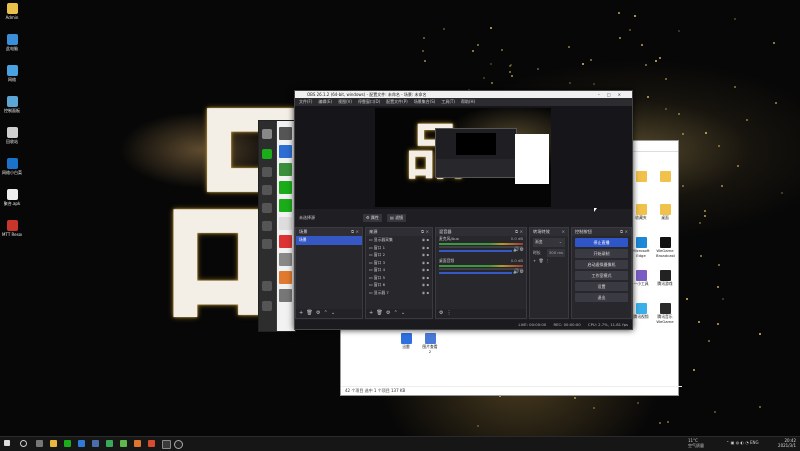 Image resolution: width=800 pixels, height=451 pixels. I want to click on wechat-taskbar-icon, so click(67, 443).